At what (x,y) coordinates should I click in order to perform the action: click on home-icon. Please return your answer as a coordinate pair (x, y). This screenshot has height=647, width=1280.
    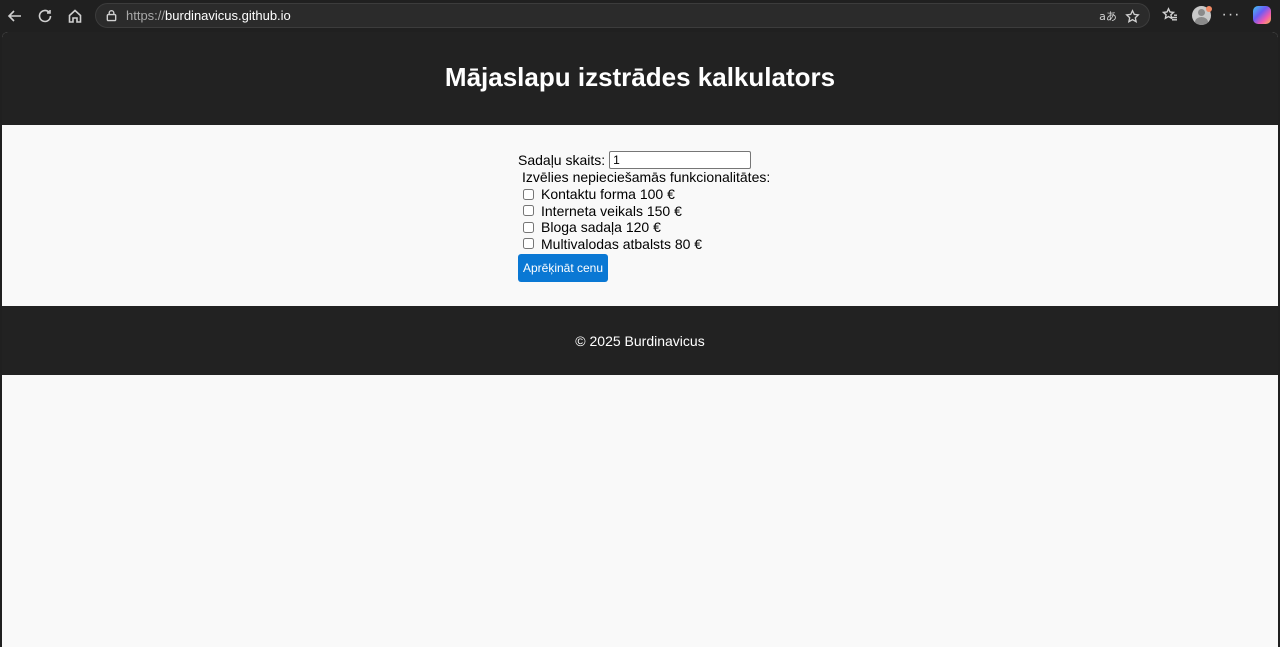
    Looking at the image, I should click on (75, 15).